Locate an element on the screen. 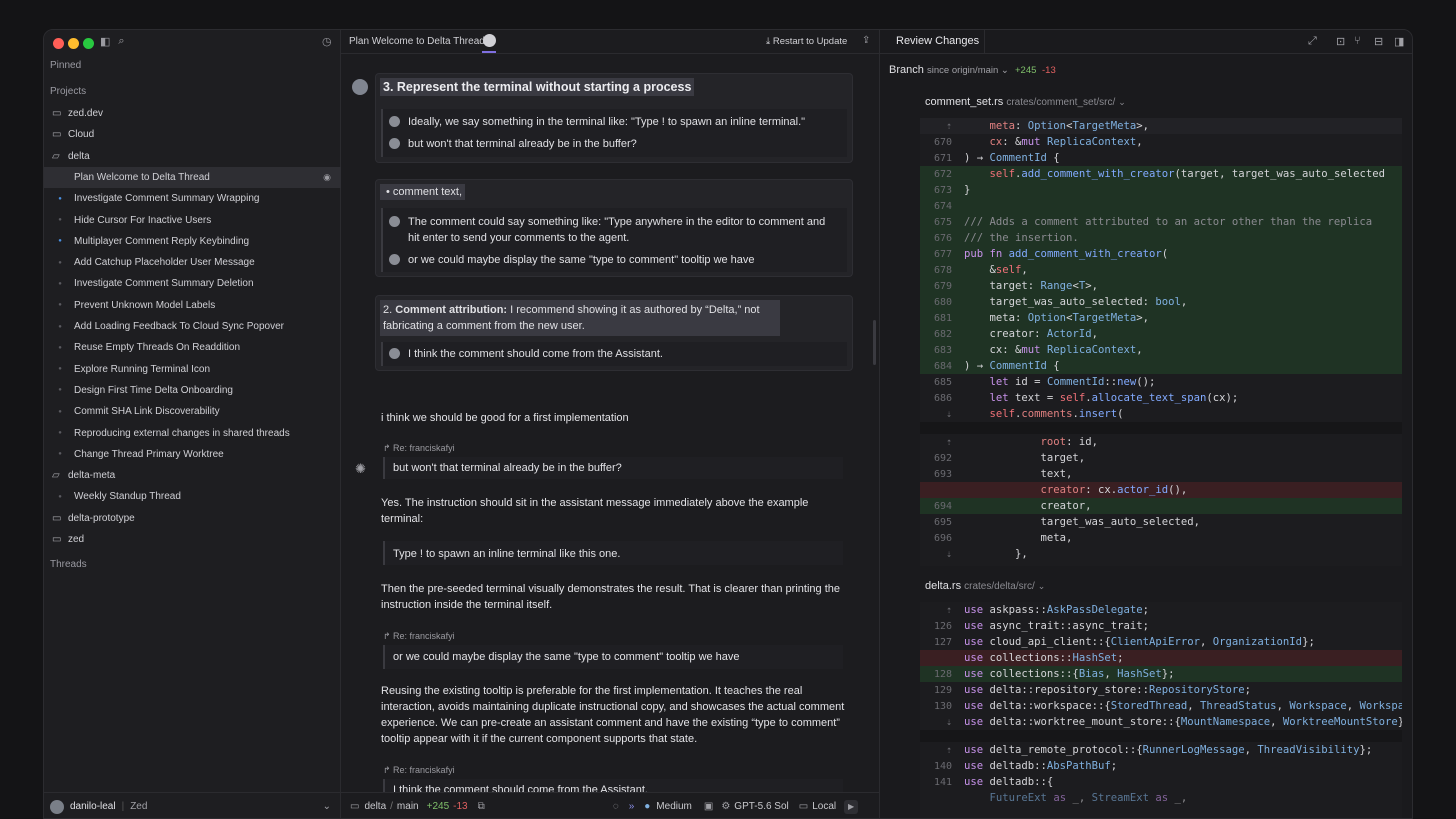 This screenshot has height=819, width=1456. split-view-icon: ⊟ is located at coordinates (1378, 41).